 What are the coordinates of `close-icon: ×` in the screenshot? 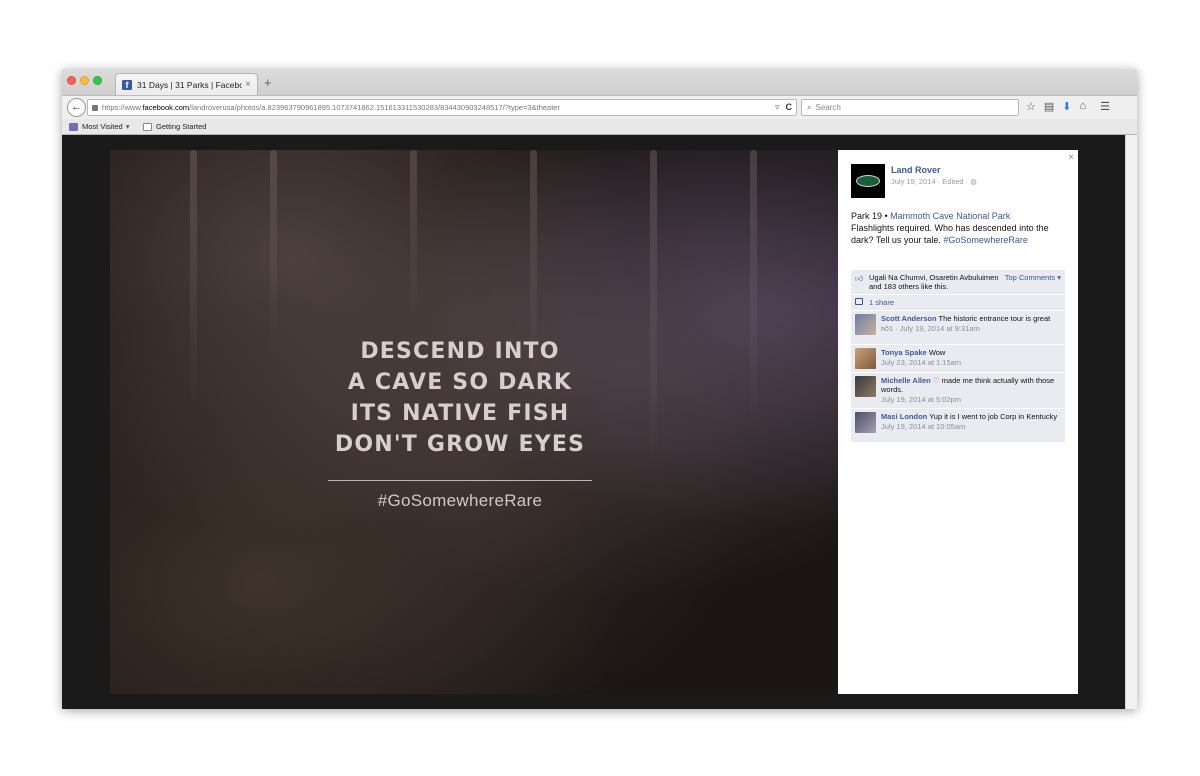 It's located at (1071, 157).